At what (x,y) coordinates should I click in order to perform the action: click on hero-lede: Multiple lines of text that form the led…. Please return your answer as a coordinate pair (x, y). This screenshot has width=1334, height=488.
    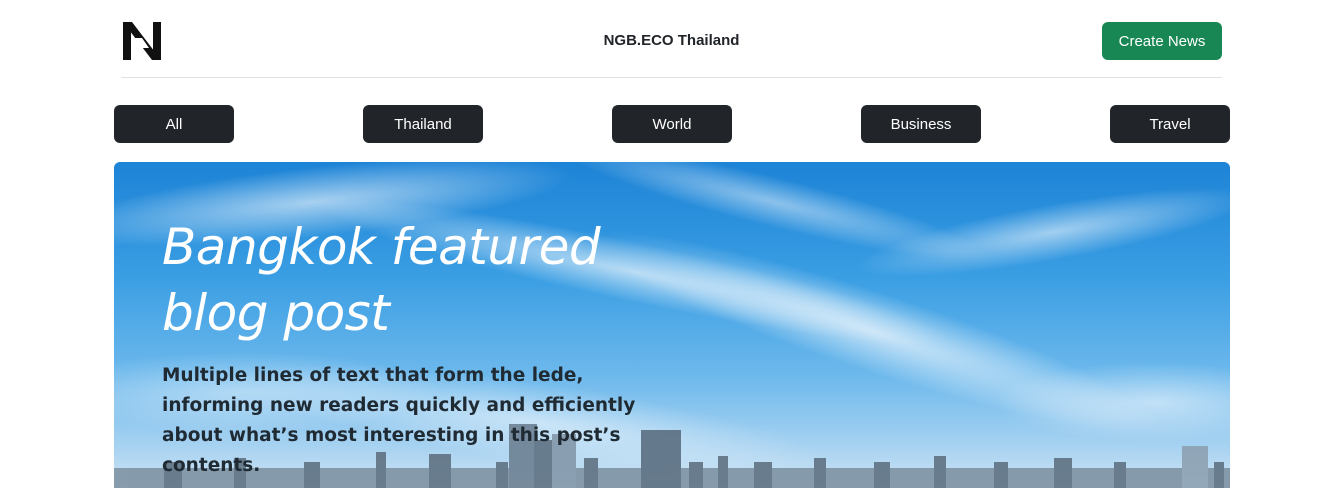
    Looking at the image, I should click on (399, 420).